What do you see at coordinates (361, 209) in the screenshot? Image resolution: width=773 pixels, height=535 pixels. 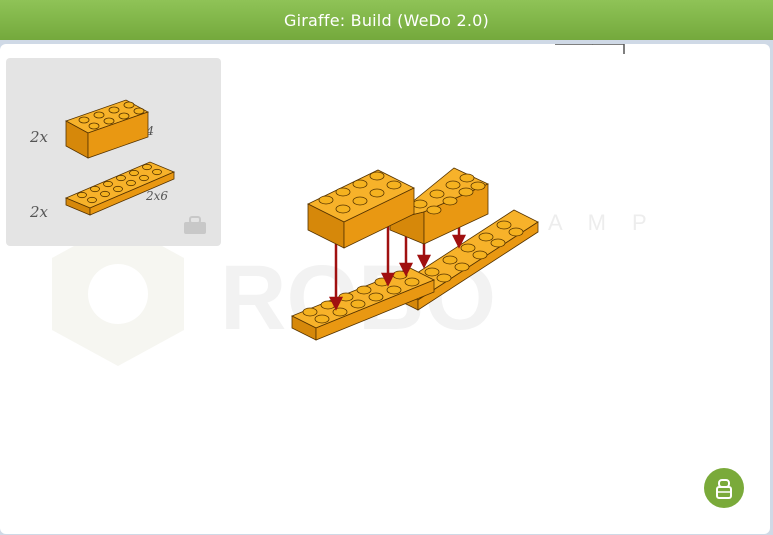 I see `brick-2x4-front` at bounding box center [361, 209].